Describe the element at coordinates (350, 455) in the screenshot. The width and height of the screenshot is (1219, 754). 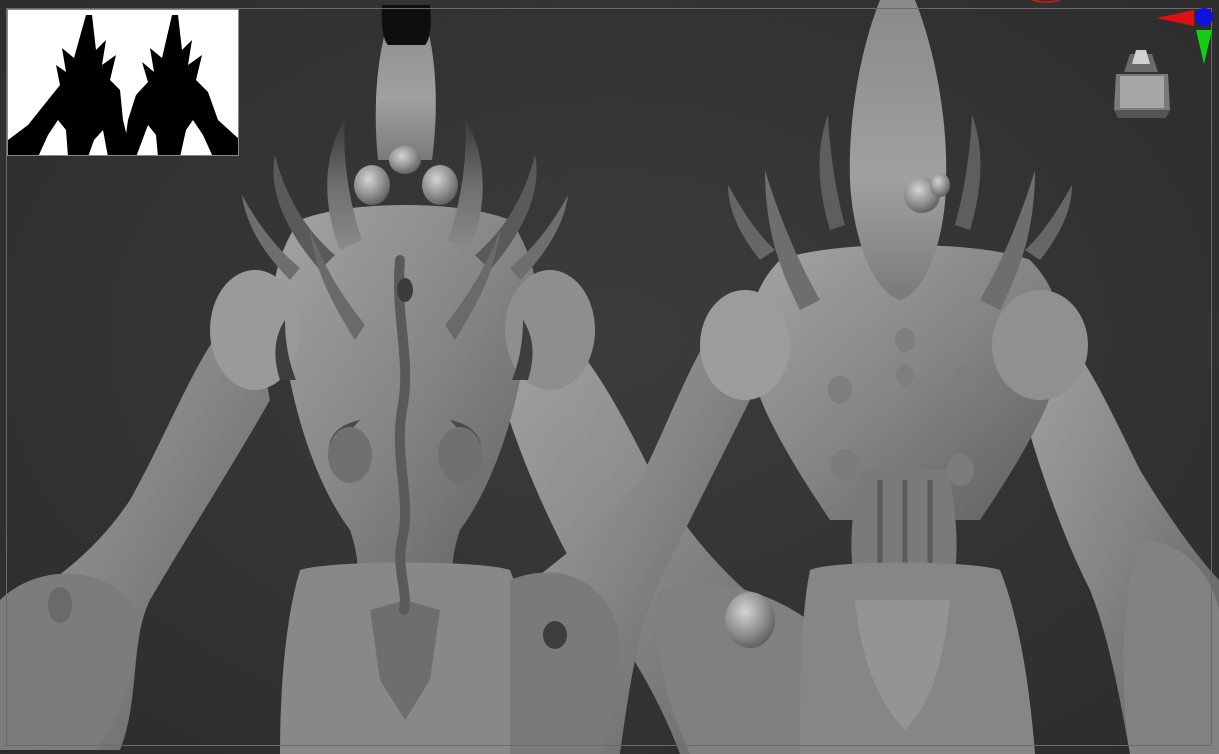
I see `front-chest-nodule-left` at that location.